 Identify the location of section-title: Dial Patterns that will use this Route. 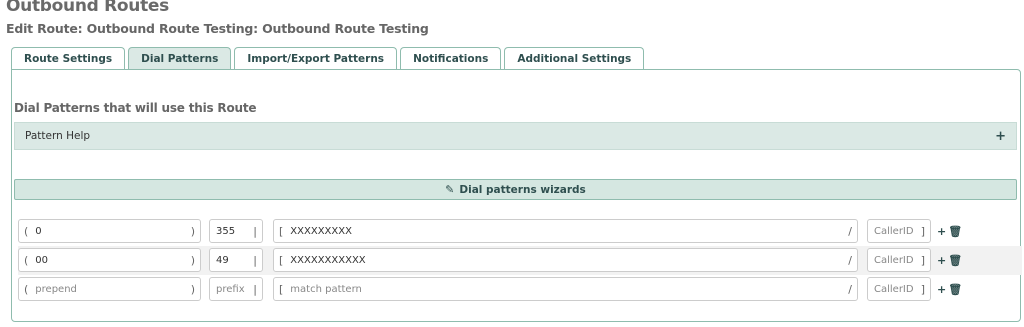
(135, 108).